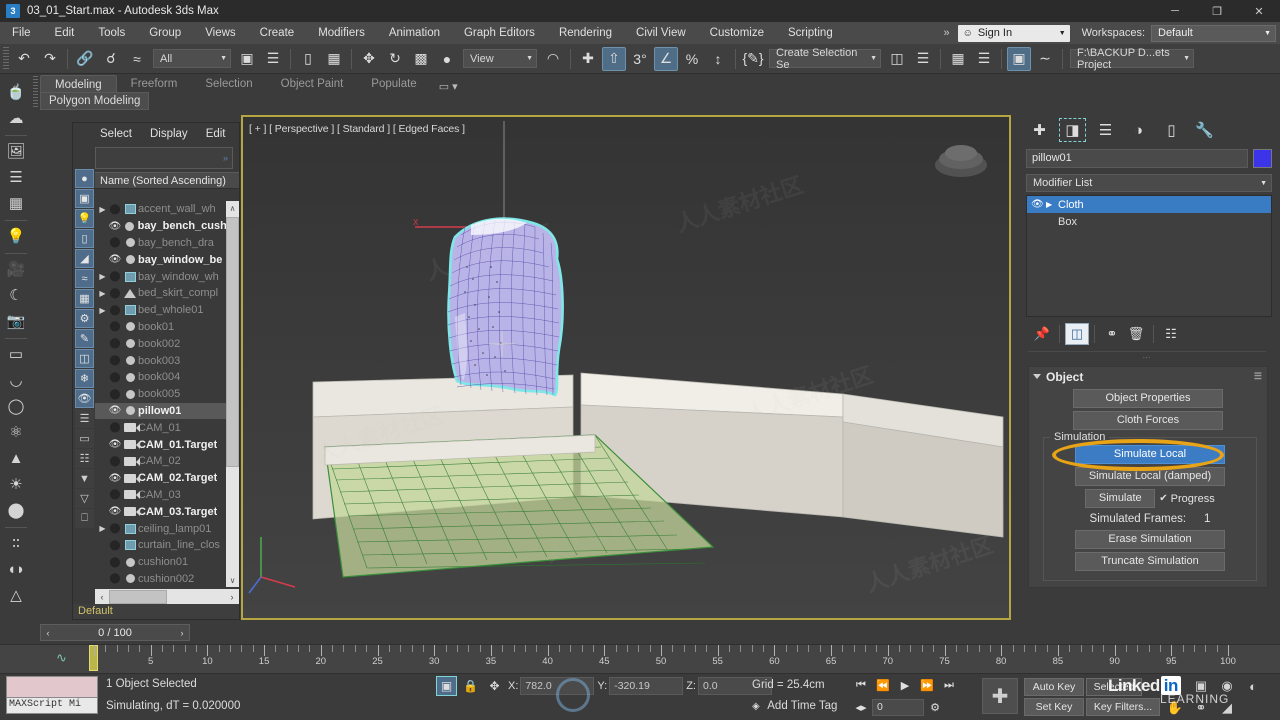  I want to click on play-animation-icon: ▶, so click(905, 685).